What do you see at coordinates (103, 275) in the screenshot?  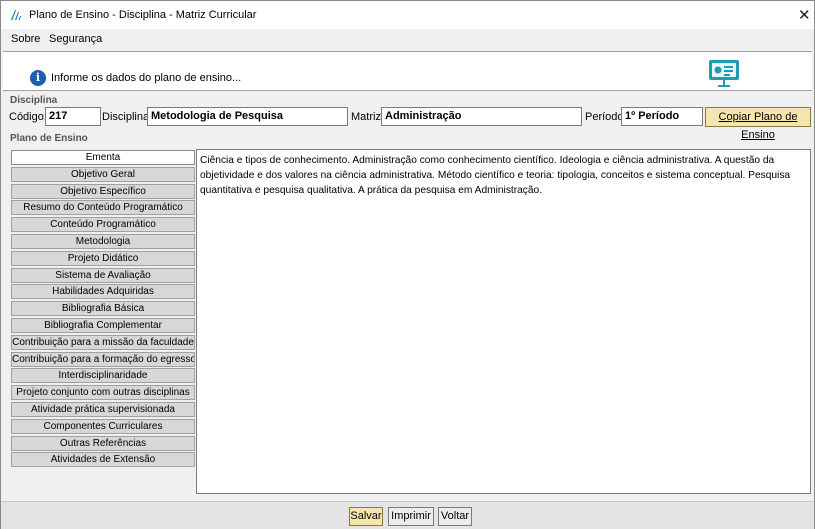 I see `tab-sistema-de-avaliacao: Sistema de Avaliação` at bounding box center [103, 275].